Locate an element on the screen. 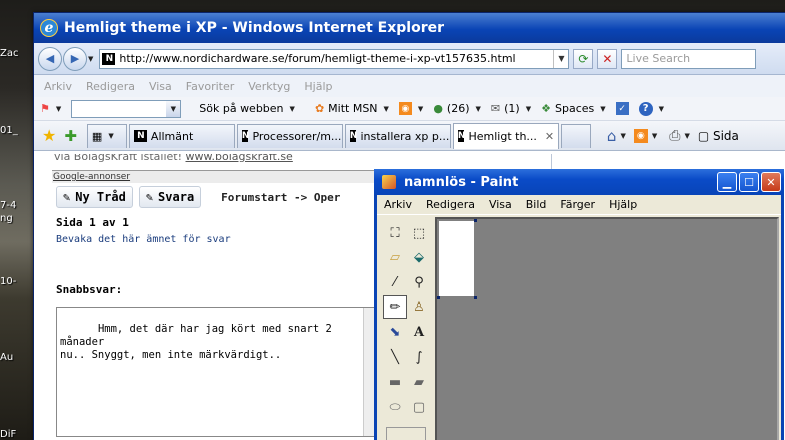 Image resolution: width=785 pixels, height=440 pixels. menu-item: Färger is located at coordinates (577, 204).